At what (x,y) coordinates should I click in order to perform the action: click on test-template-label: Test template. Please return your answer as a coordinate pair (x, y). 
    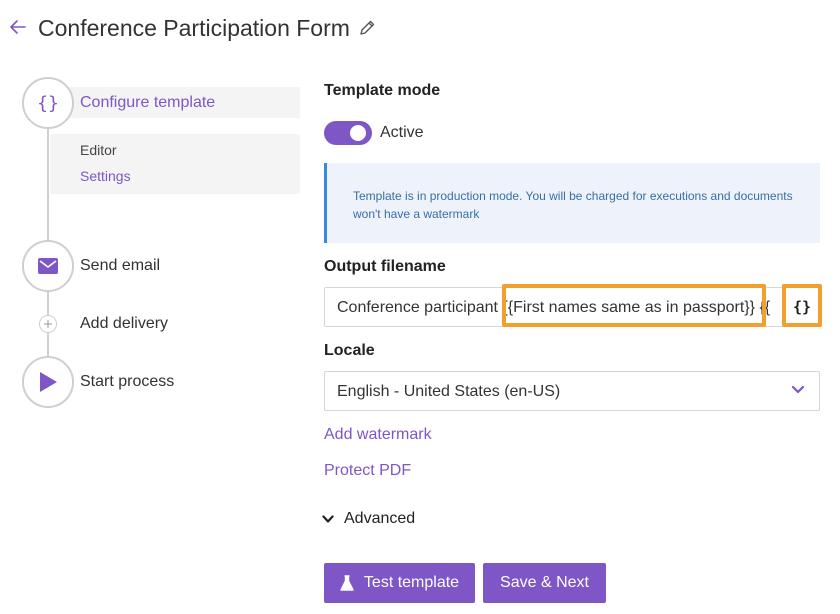
    Looking at the image, I should click on (411, 582).